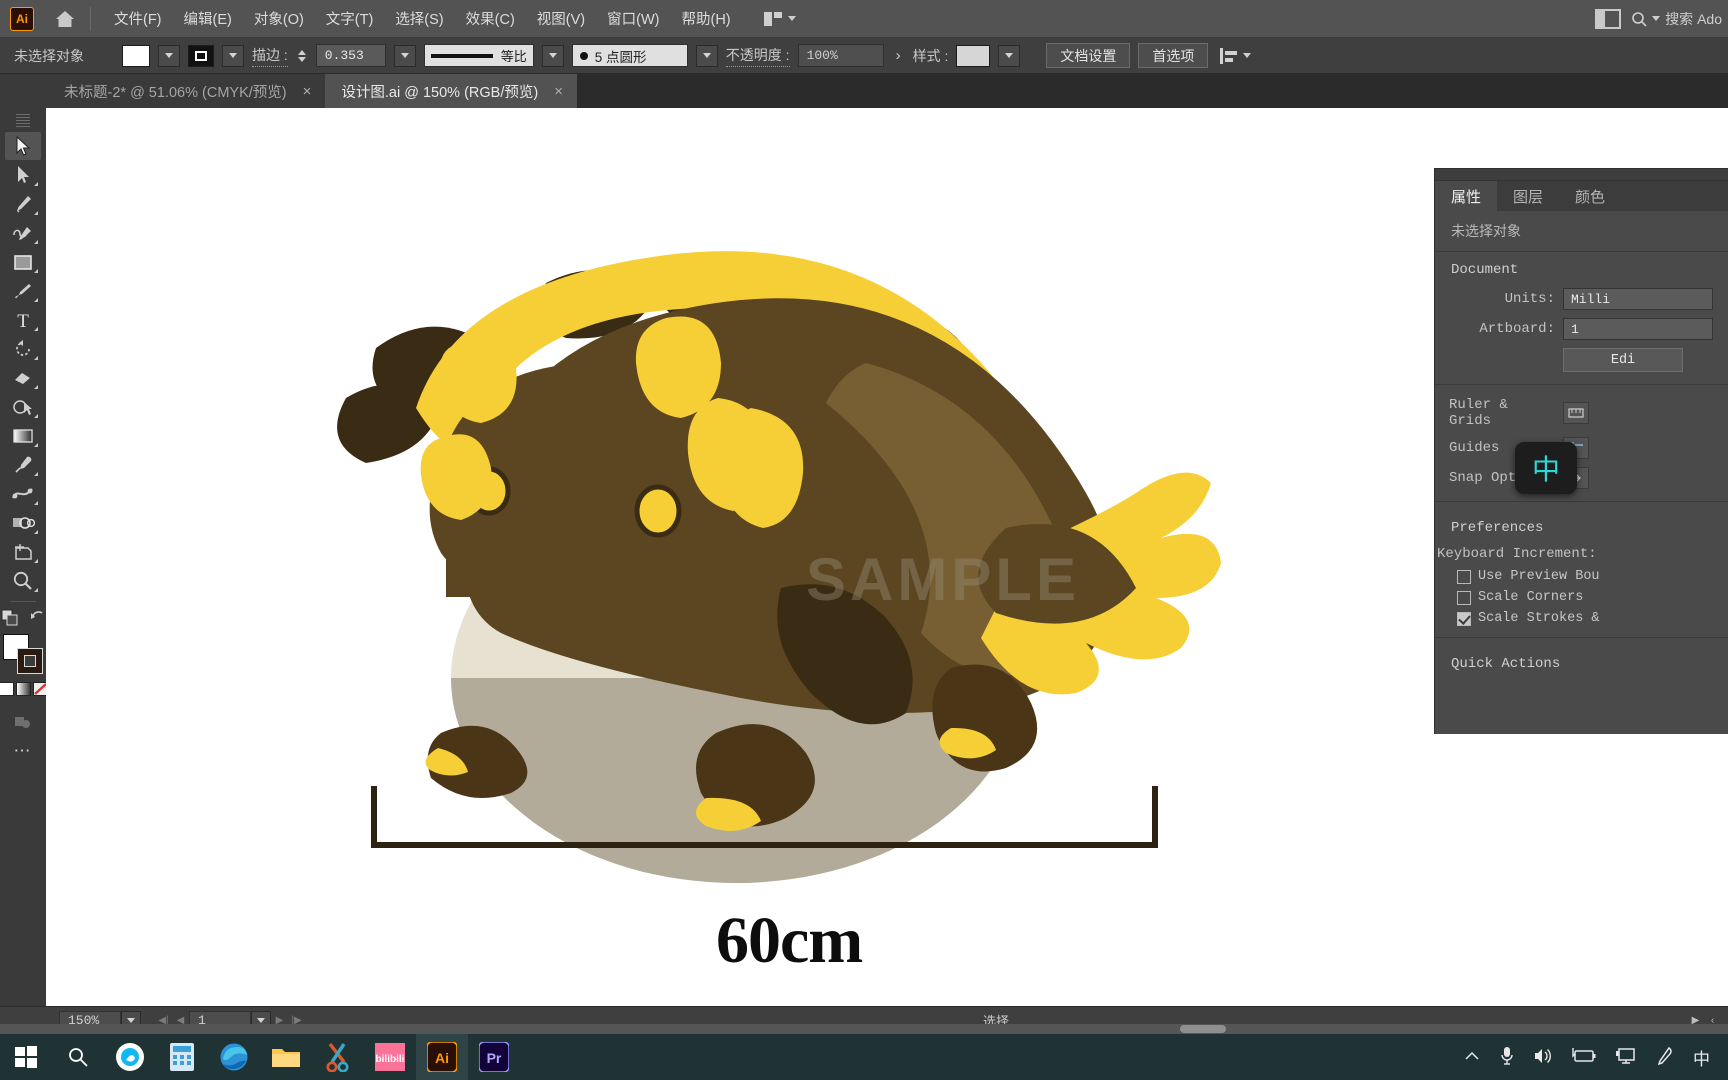 The image size is (1728, 1080). Describe the element at coordinates (1581, 576) in the screenshot. I see `checkbox-use-preview-bounds: Use Preview Bou` at that location.